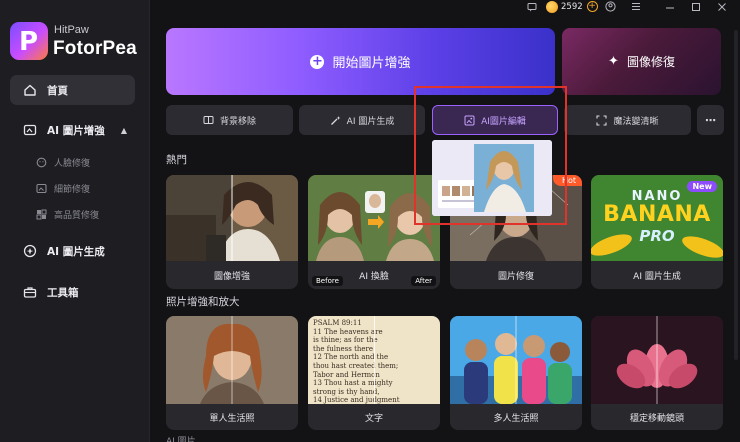 This screenshot has width=740, height=442. I want to click on quality-icon, so click(42, 214).